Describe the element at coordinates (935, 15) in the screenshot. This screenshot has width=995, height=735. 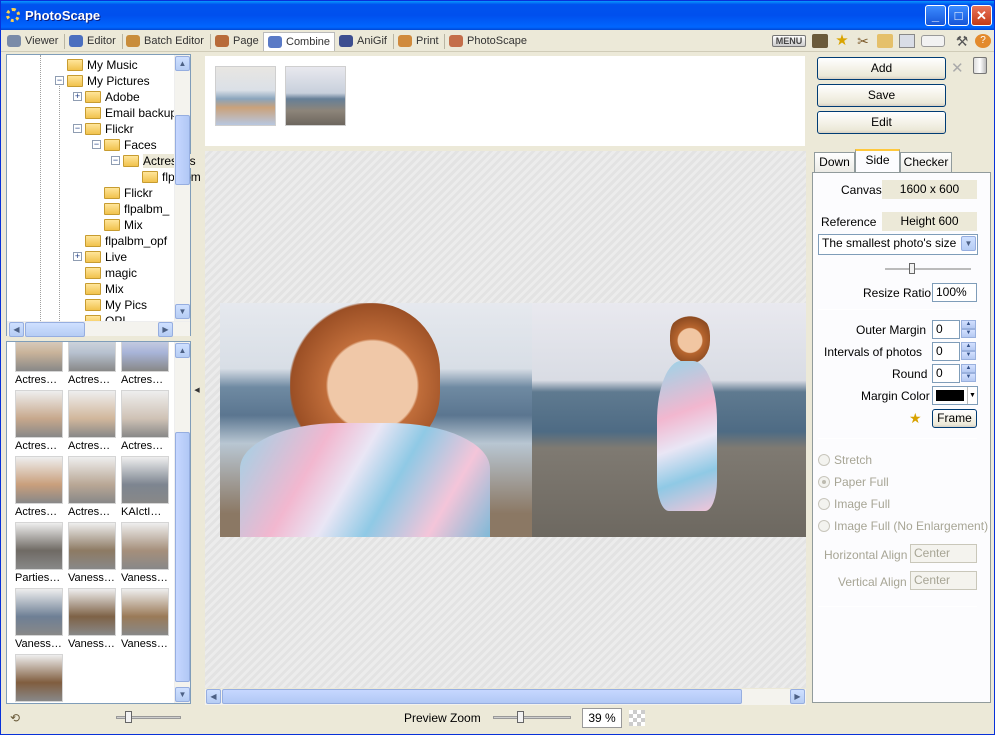
I see `minimize-button: _` at that location.